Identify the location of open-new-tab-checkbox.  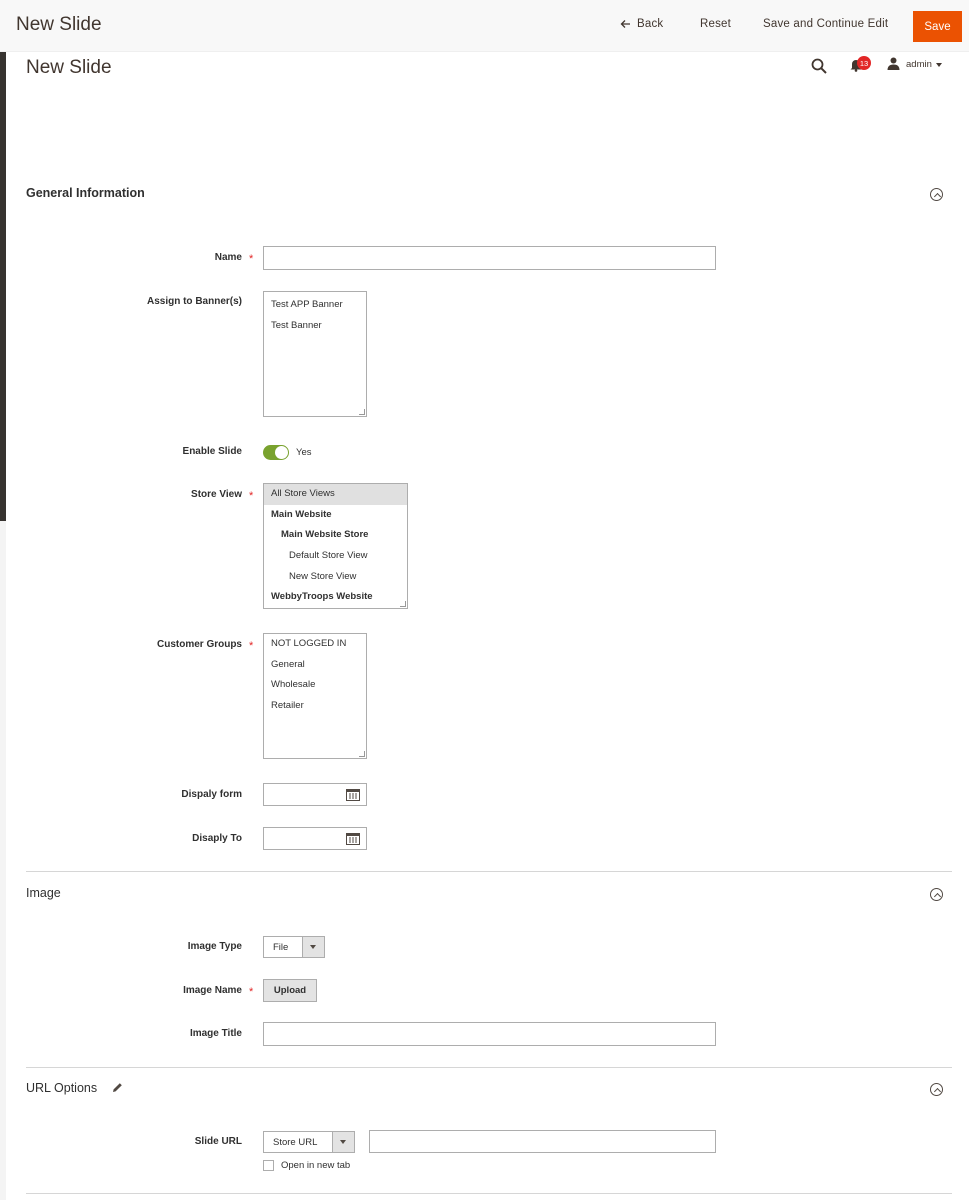
(268, 1165).